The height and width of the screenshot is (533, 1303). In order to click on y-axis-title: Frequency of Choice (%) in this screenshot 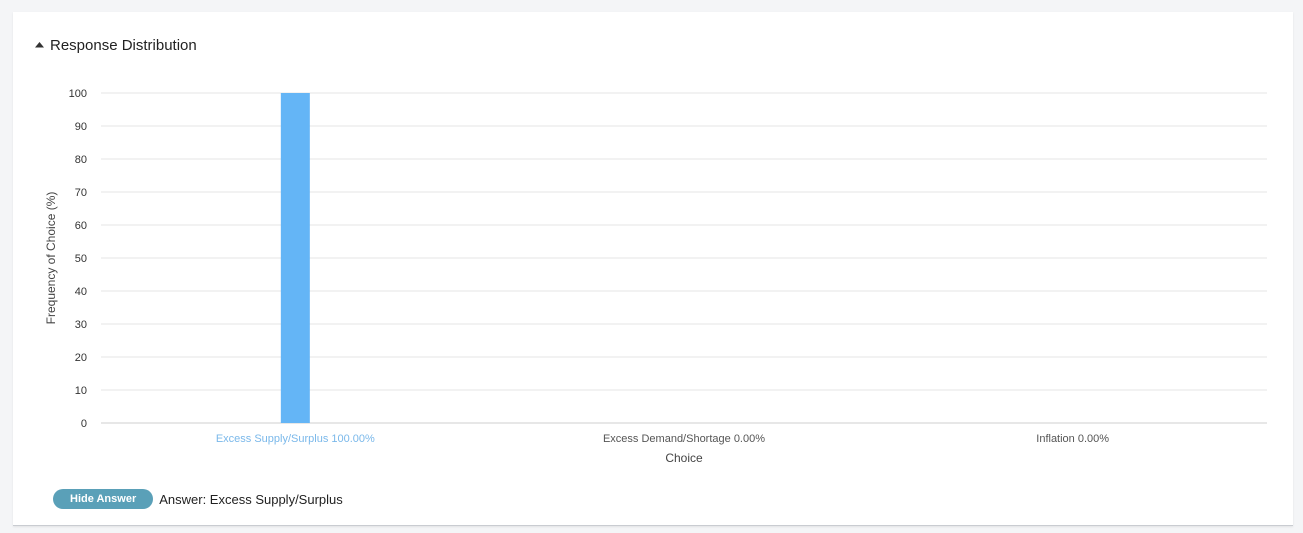, I will do `click(51, 258)`.